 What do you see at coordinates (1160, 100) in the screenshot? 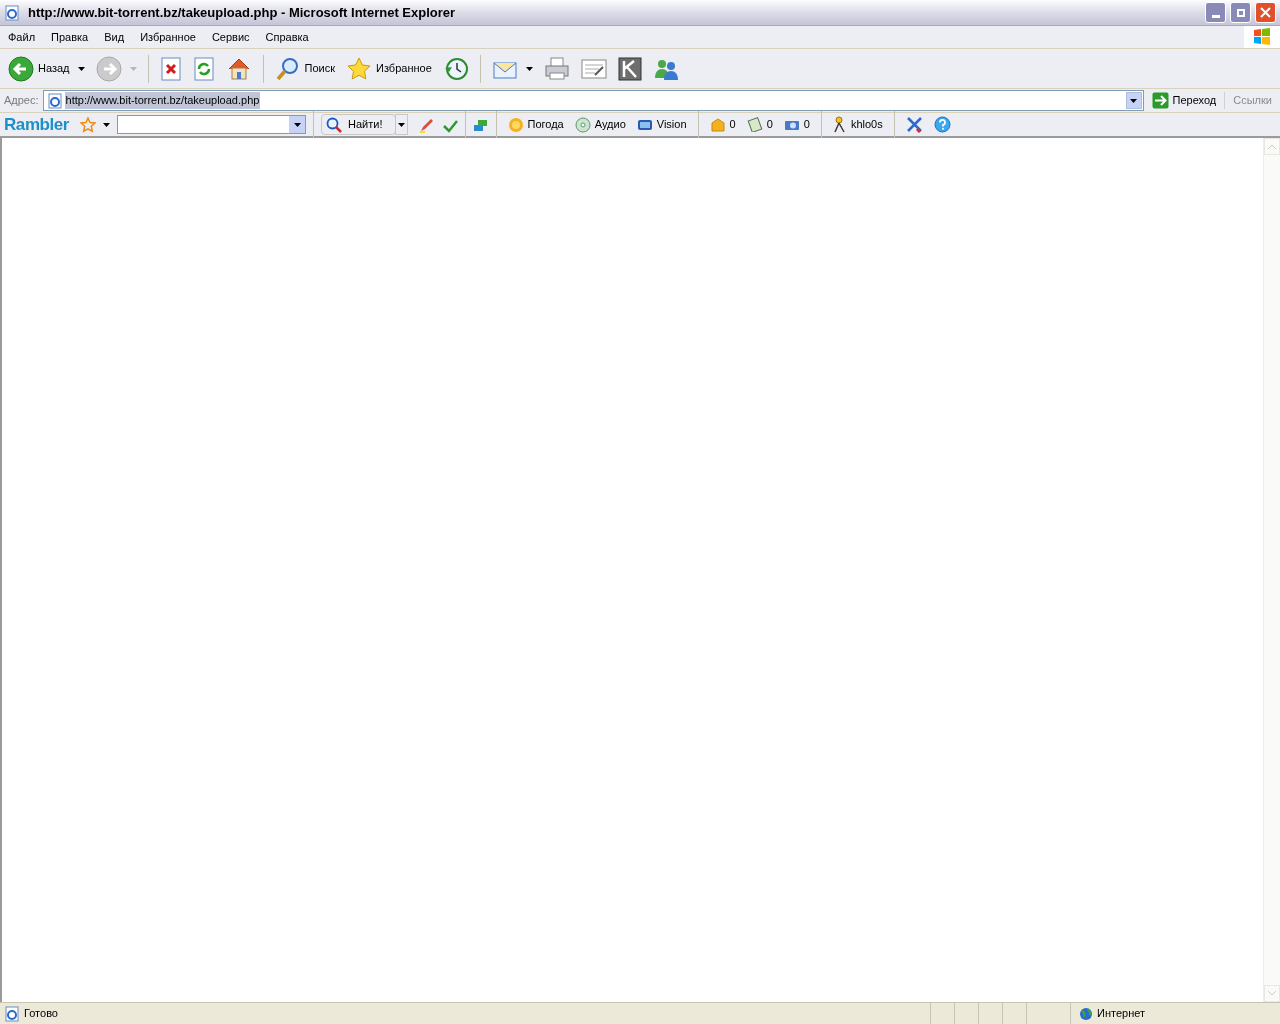
I see `right-arrow-icon` at bounding box center [1160, 100].